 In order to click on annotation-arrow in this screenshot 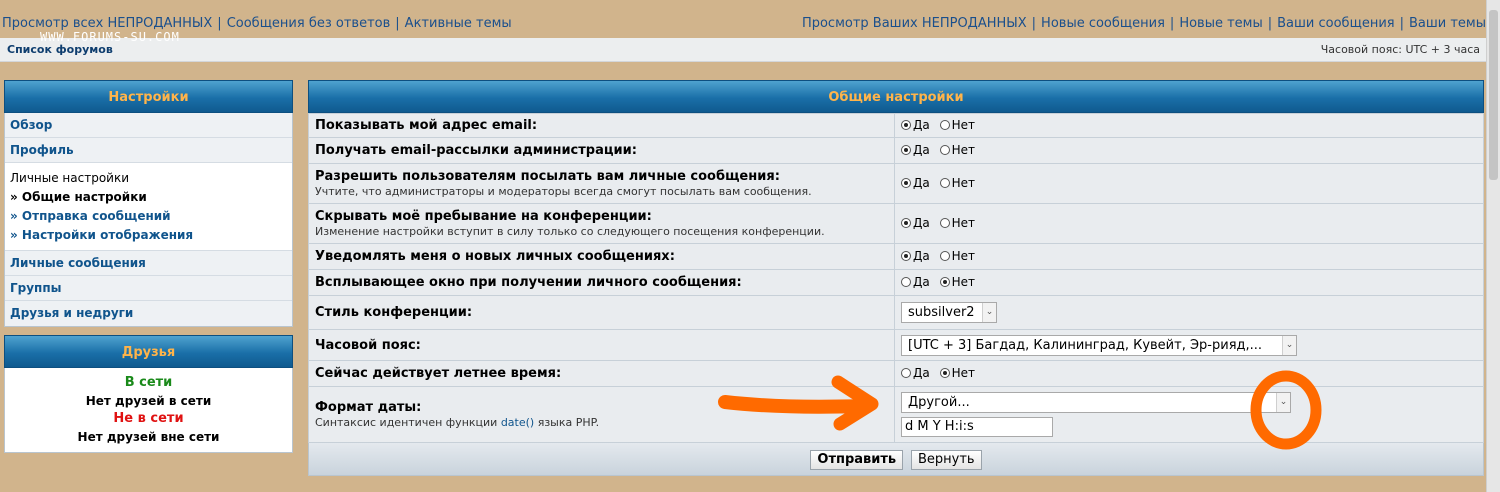, I will do `click(793, 404)`.